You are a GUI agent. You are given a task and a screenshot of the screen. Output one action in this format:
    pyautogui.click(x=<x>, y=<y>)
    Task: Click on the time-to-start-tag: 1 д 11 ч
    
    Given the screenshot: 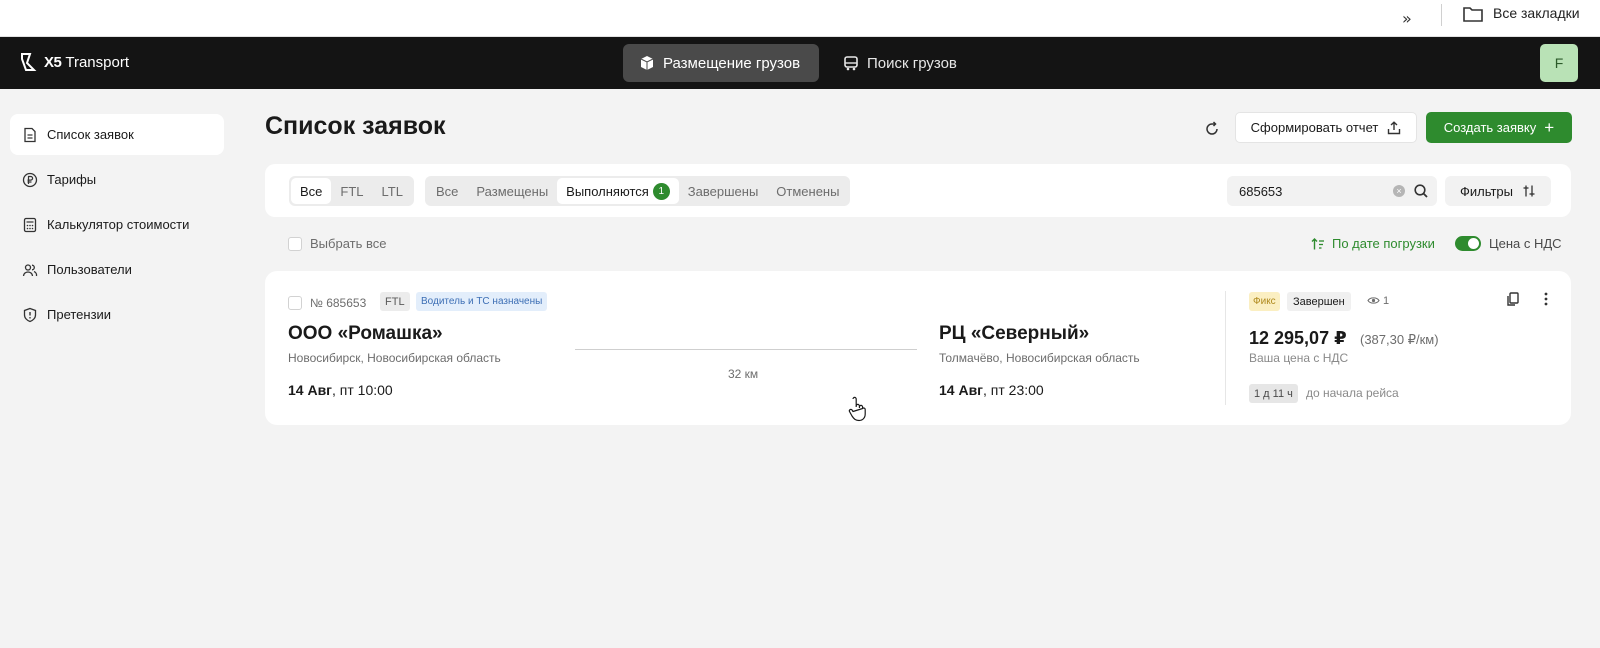 What is the action you would take?
    pyautogui.click(x=1273, y=393)
    